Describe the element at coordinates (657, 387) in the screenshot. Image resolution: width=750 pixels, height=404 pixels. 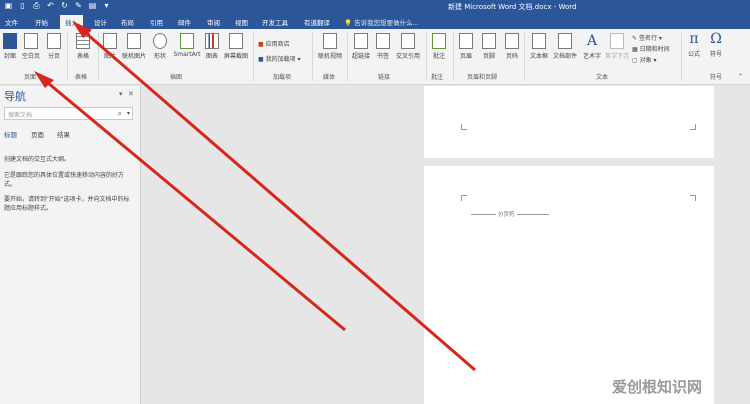
I see `watermark-text: 爱创根知识网` at that location.